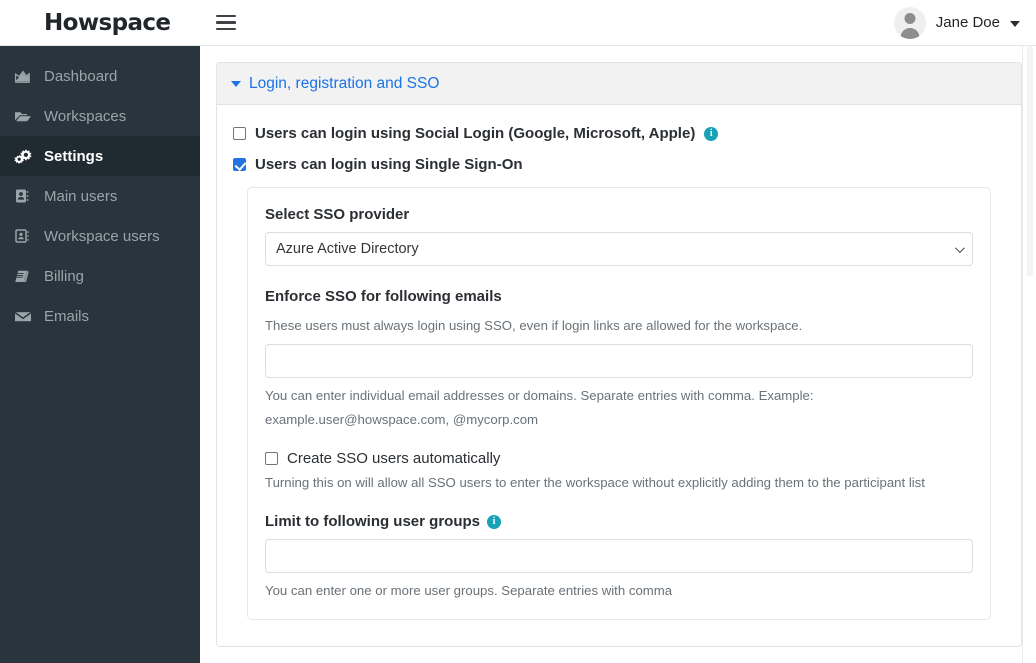 Image resolution: width=1036 pixels, height=663 pixels. What do you see at coordinates (239, 133) in the screenshot?
I see `social-login-checkbox` at bounding box center [239, 133].